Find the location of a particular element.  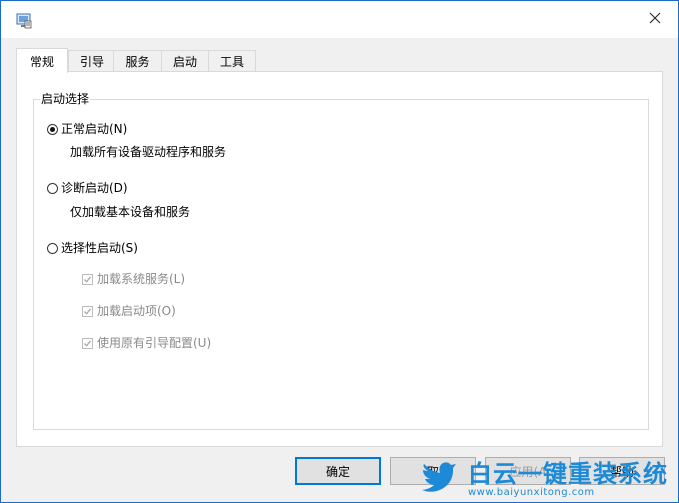

tab-services: 服务 is located at coordinates (137, 60).